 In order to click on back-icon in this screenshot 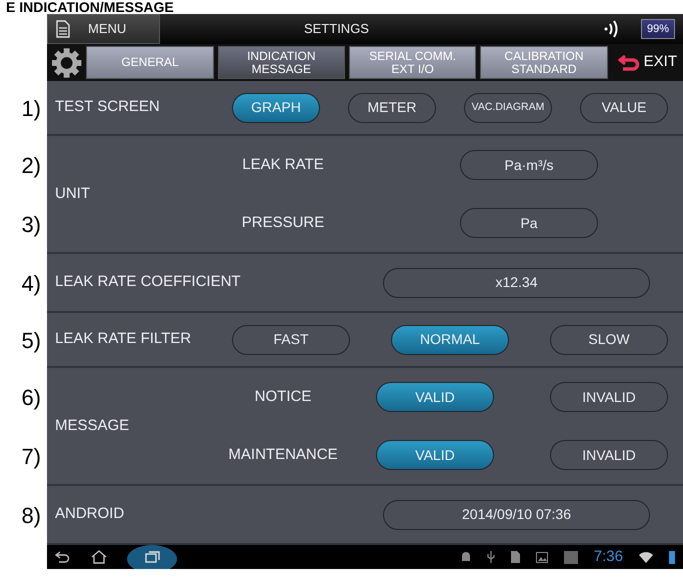, I will do `click(63, 557)`.